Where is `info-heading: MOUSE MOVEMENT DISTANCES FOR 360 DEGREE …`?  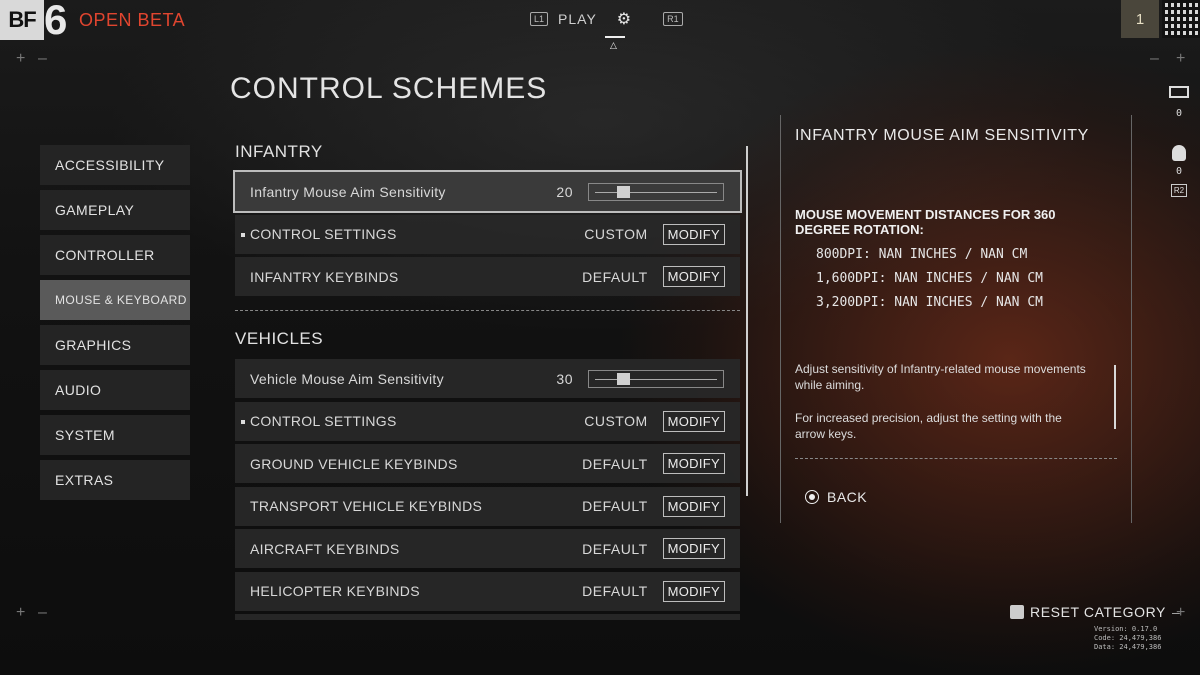 info-heading: MOUSE MOVEMENT DISTANCES FOR 360 DEGREE … is located at coordinates (925, 222).